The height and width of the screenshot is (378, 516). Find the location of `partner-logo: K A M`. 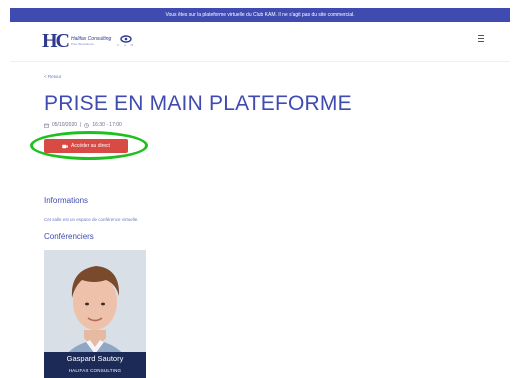

partner-logo: K A M is located at coordinates (126, 41).